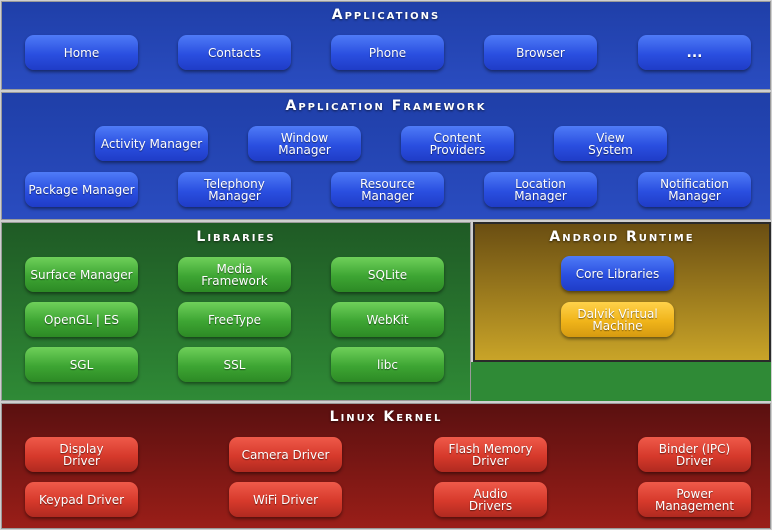 The height and width of the screenshot is (530, 772). I want to click on kernel-power-management: Power Management, so click(694, 499).